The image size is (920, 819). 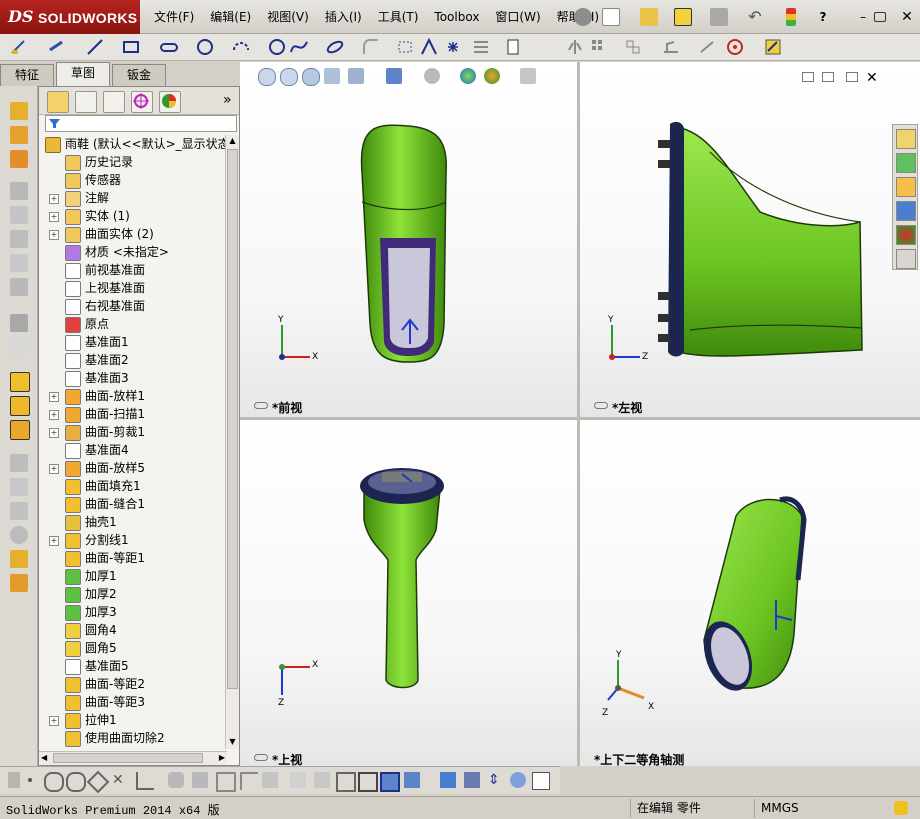 I want to click on traffic-light-icon, so click(x=791, y=17).